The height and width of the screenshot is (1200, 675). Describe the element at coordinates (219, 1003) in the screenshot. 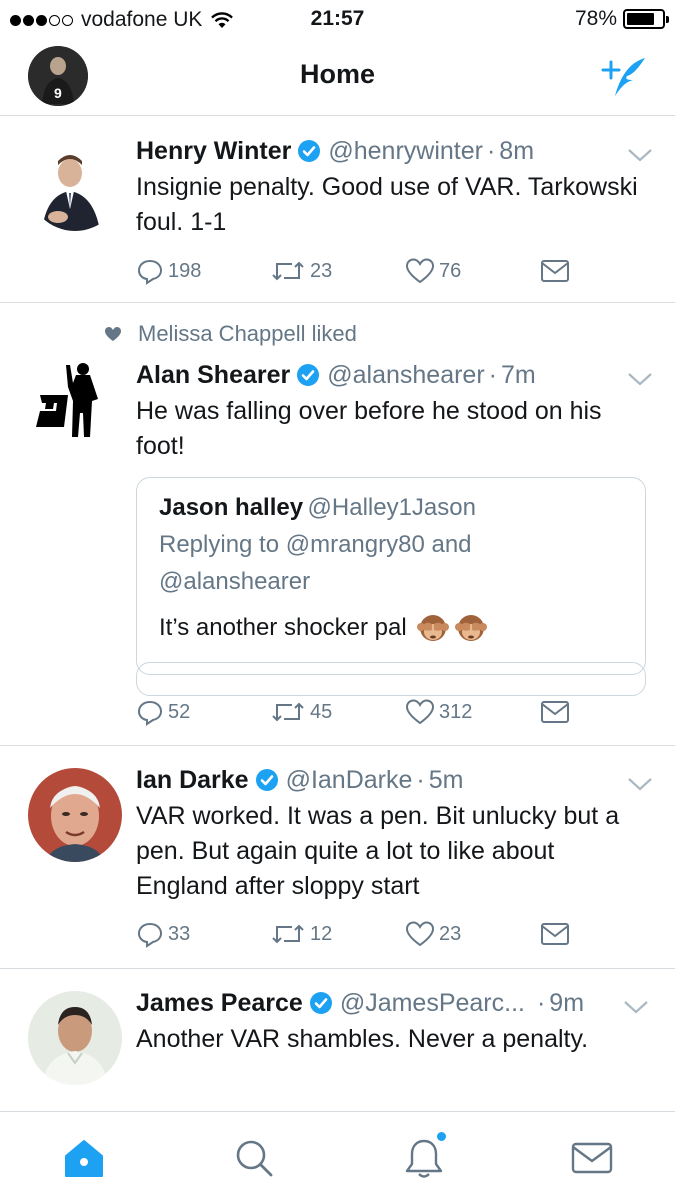

I see `author-name: James Pearce` at that location.